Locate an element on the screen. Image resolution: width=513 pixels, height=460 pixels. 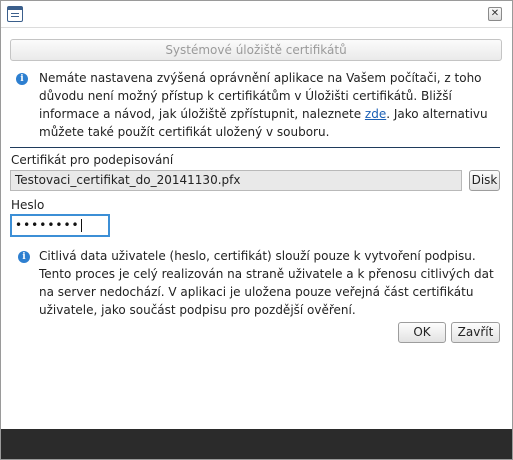
window-app-icon is located at coordinates (15, 14).